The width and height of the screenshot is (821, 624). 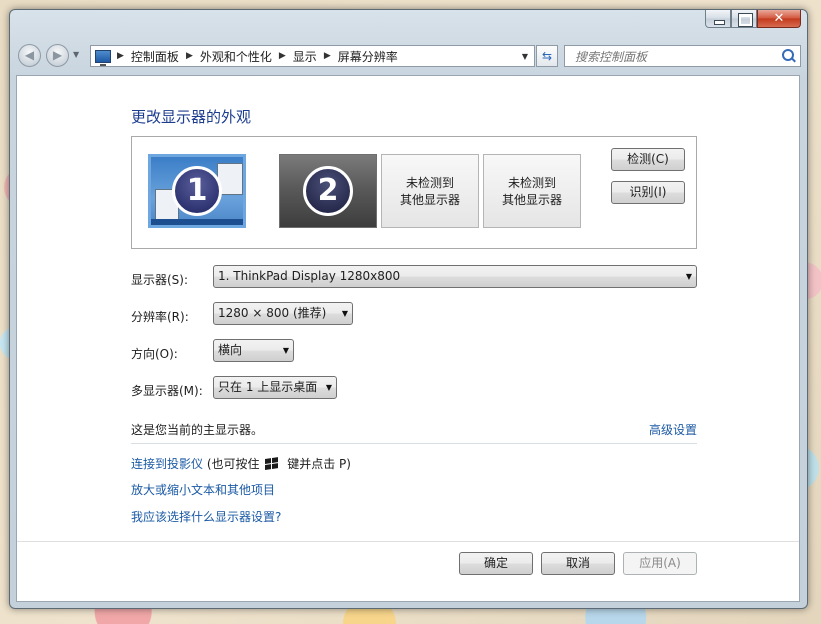 What do you see at coordinates (167, 391) in the screenshot?
I see `multiple-displays-label: 多显示器(M):` at bounding box center [167, 391].